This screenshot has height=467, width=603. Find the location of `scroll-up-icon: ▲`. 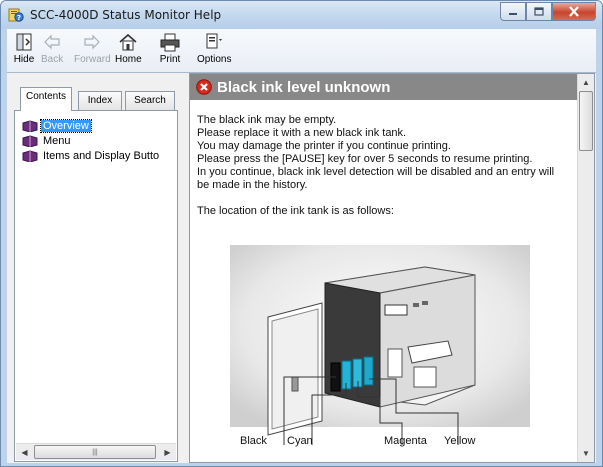

scroll-up-icon: ▲ is located at coordinates (586, 82).